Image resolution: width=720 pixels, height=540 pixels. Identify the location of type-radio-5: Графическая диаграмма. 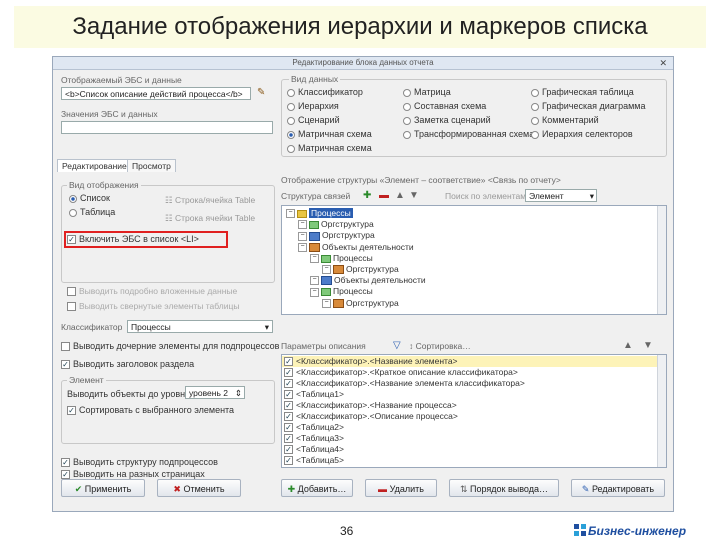
(588, 106).